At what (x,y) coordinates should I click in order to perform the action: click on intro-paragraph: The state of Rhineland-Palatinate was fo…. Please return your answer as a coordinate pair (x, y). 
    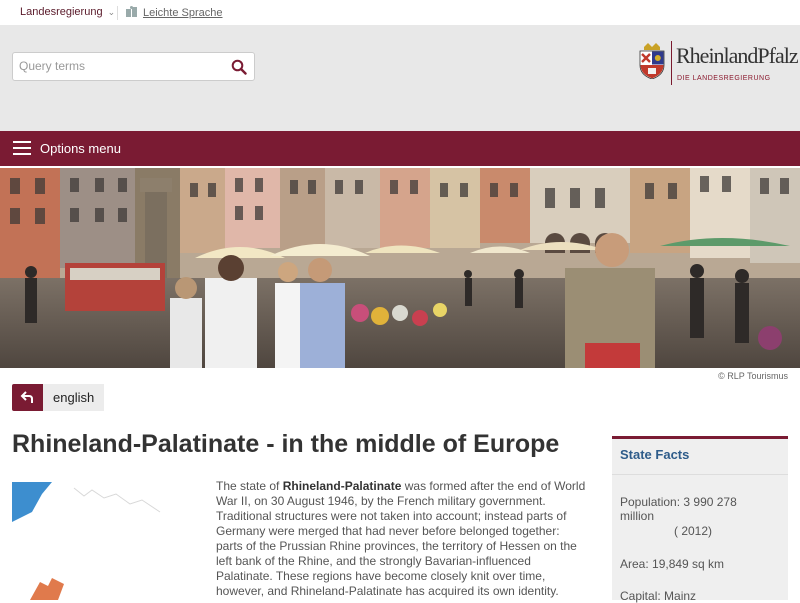
    Looking at the image, I should click on (402, 539).